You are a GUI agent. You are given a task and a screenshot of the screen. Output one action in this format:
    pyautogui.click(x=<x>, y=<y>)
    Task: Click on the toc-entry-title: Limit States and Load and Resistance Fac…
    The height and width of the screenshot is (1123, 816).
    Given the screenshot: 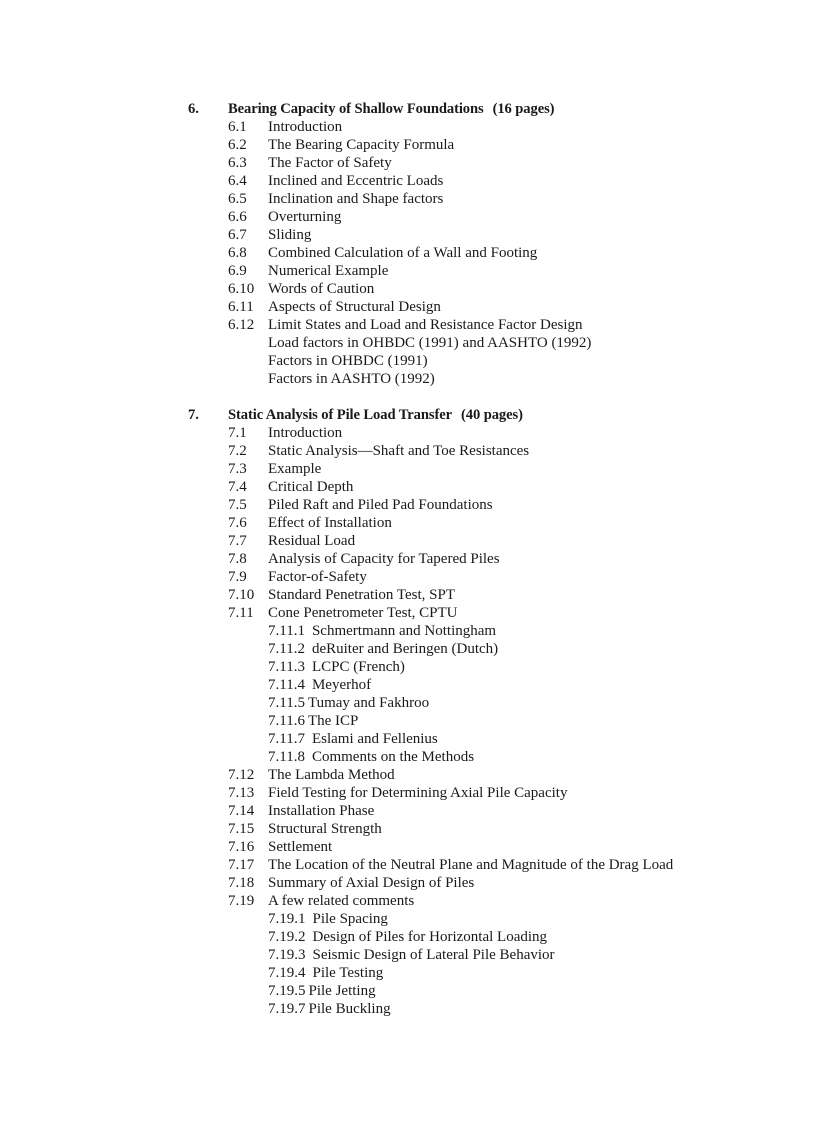 What is the action you would take?
    pyautogui.click(x=425, y=325)
    